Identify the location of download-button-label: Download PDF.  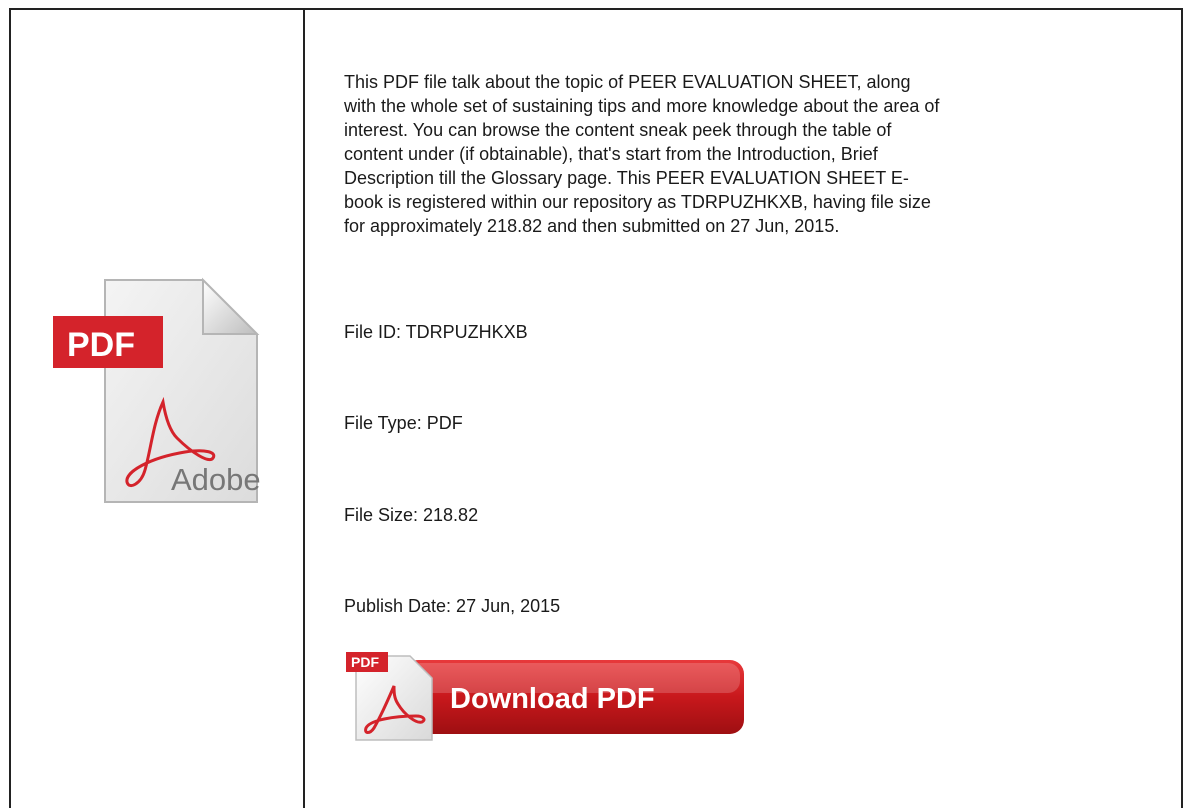
(552, 699).